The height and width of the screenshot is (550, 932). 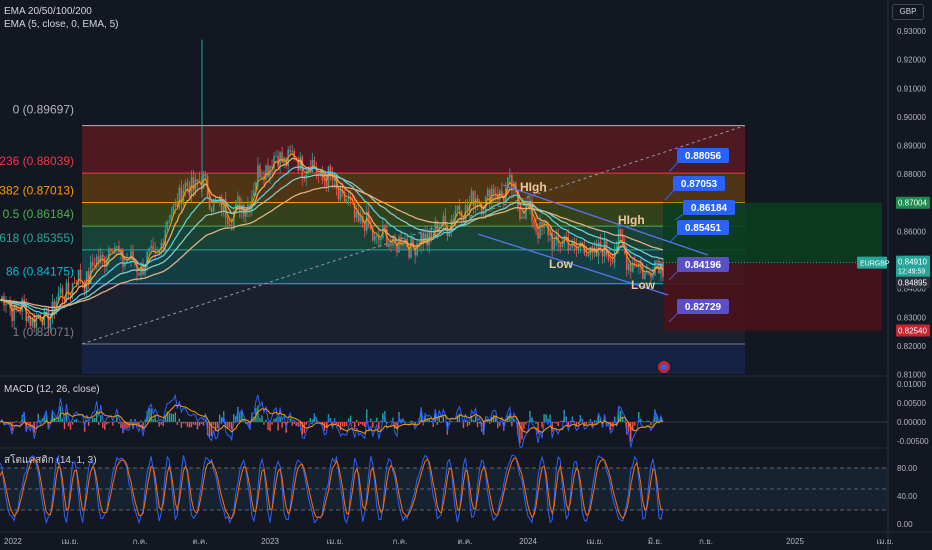 I want to click on ema-indicator-label: EMA 20/50/100/200, so click(x=48, y=11).